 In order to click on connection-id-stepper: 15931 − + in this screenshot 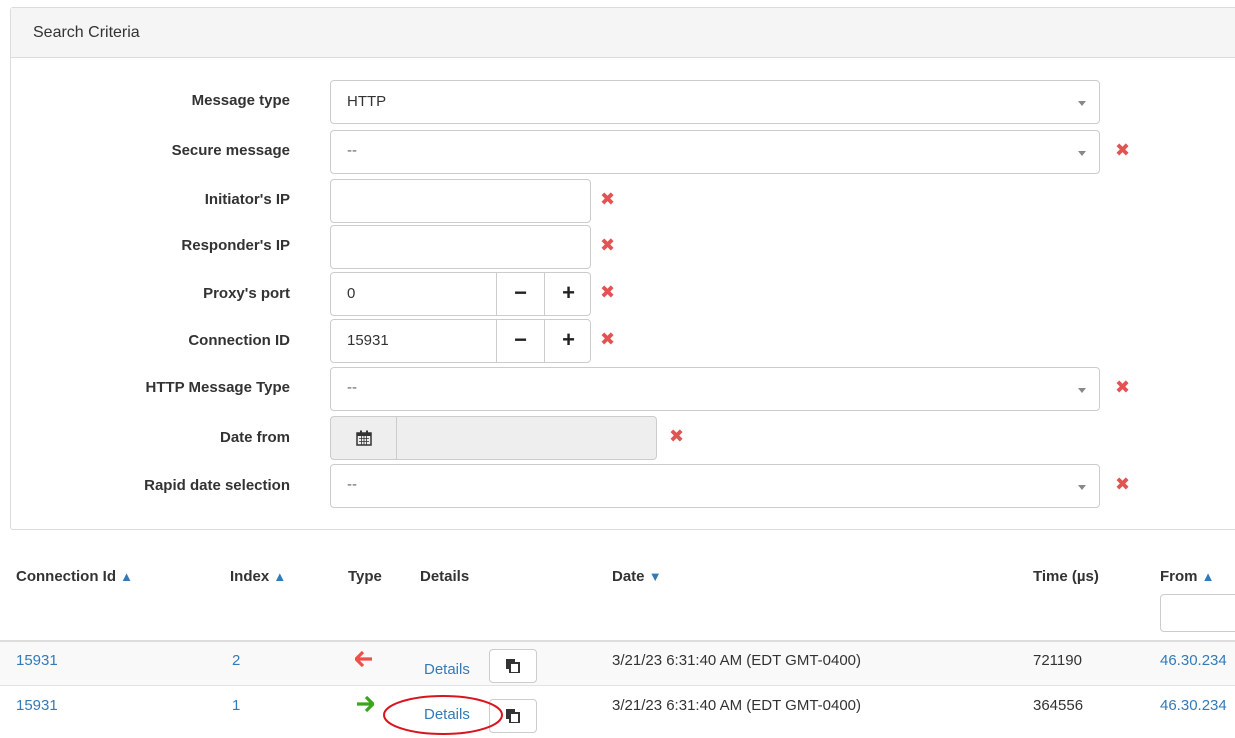, I will do `click(460, 341)`.